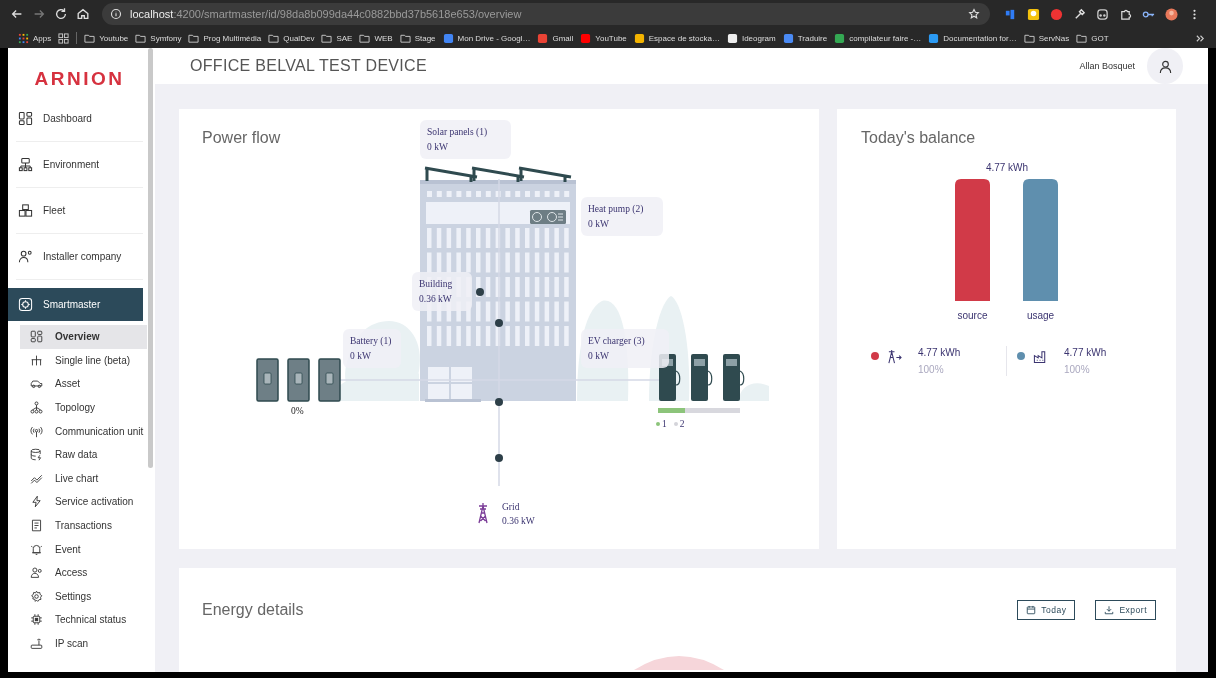 This screenshot has height=678, width=1216. I want to click on nav-item: Smartmaster, so click(75, 304).